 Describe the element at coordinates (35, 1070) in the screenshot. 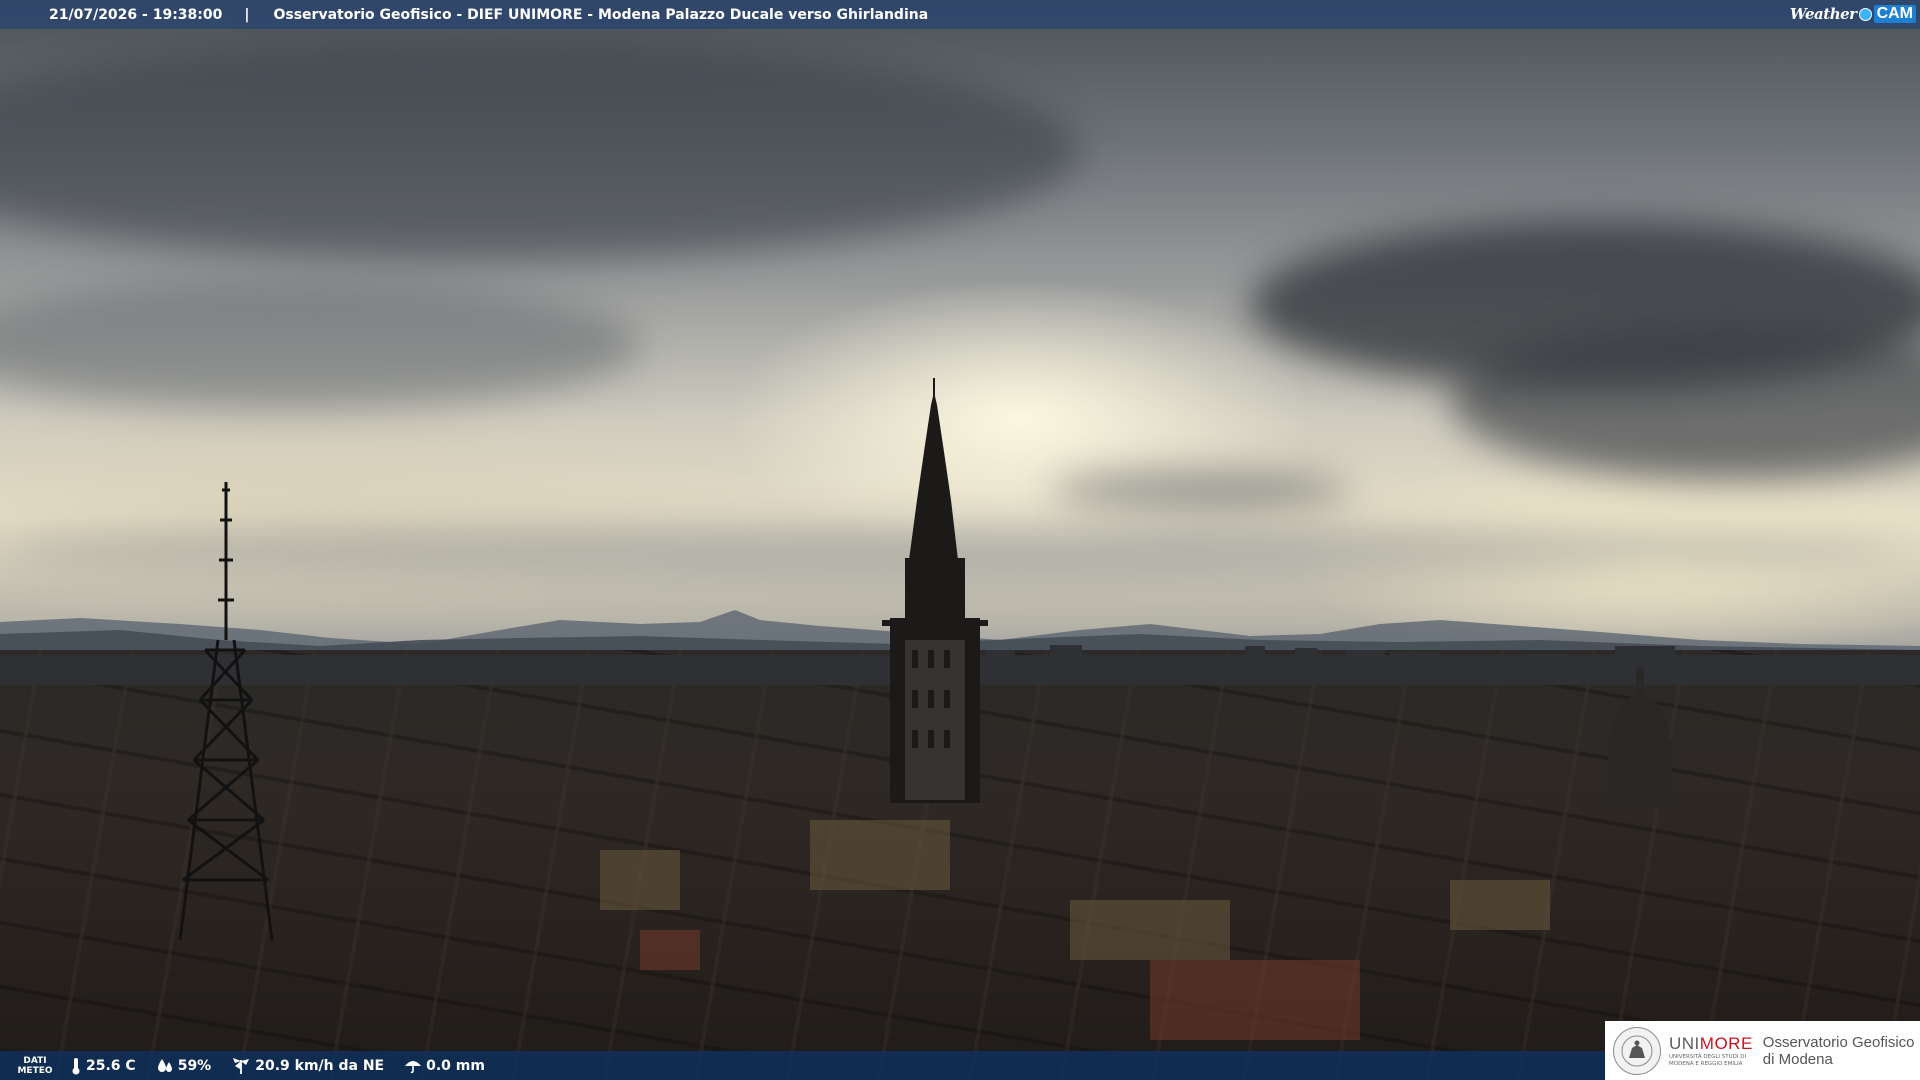

I see `weather-label-line2: METEO` at that location.